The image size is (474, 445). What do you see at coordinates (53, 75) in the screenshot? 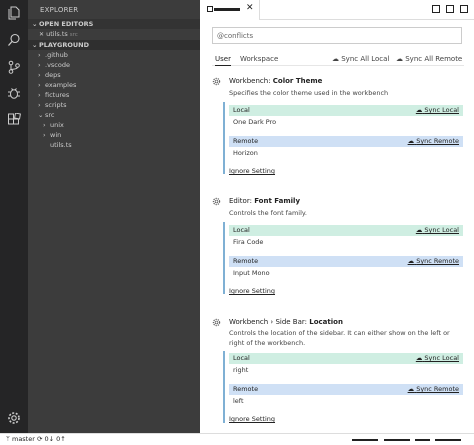
I see `tree-label: deps` at bounding box center [53, 75].